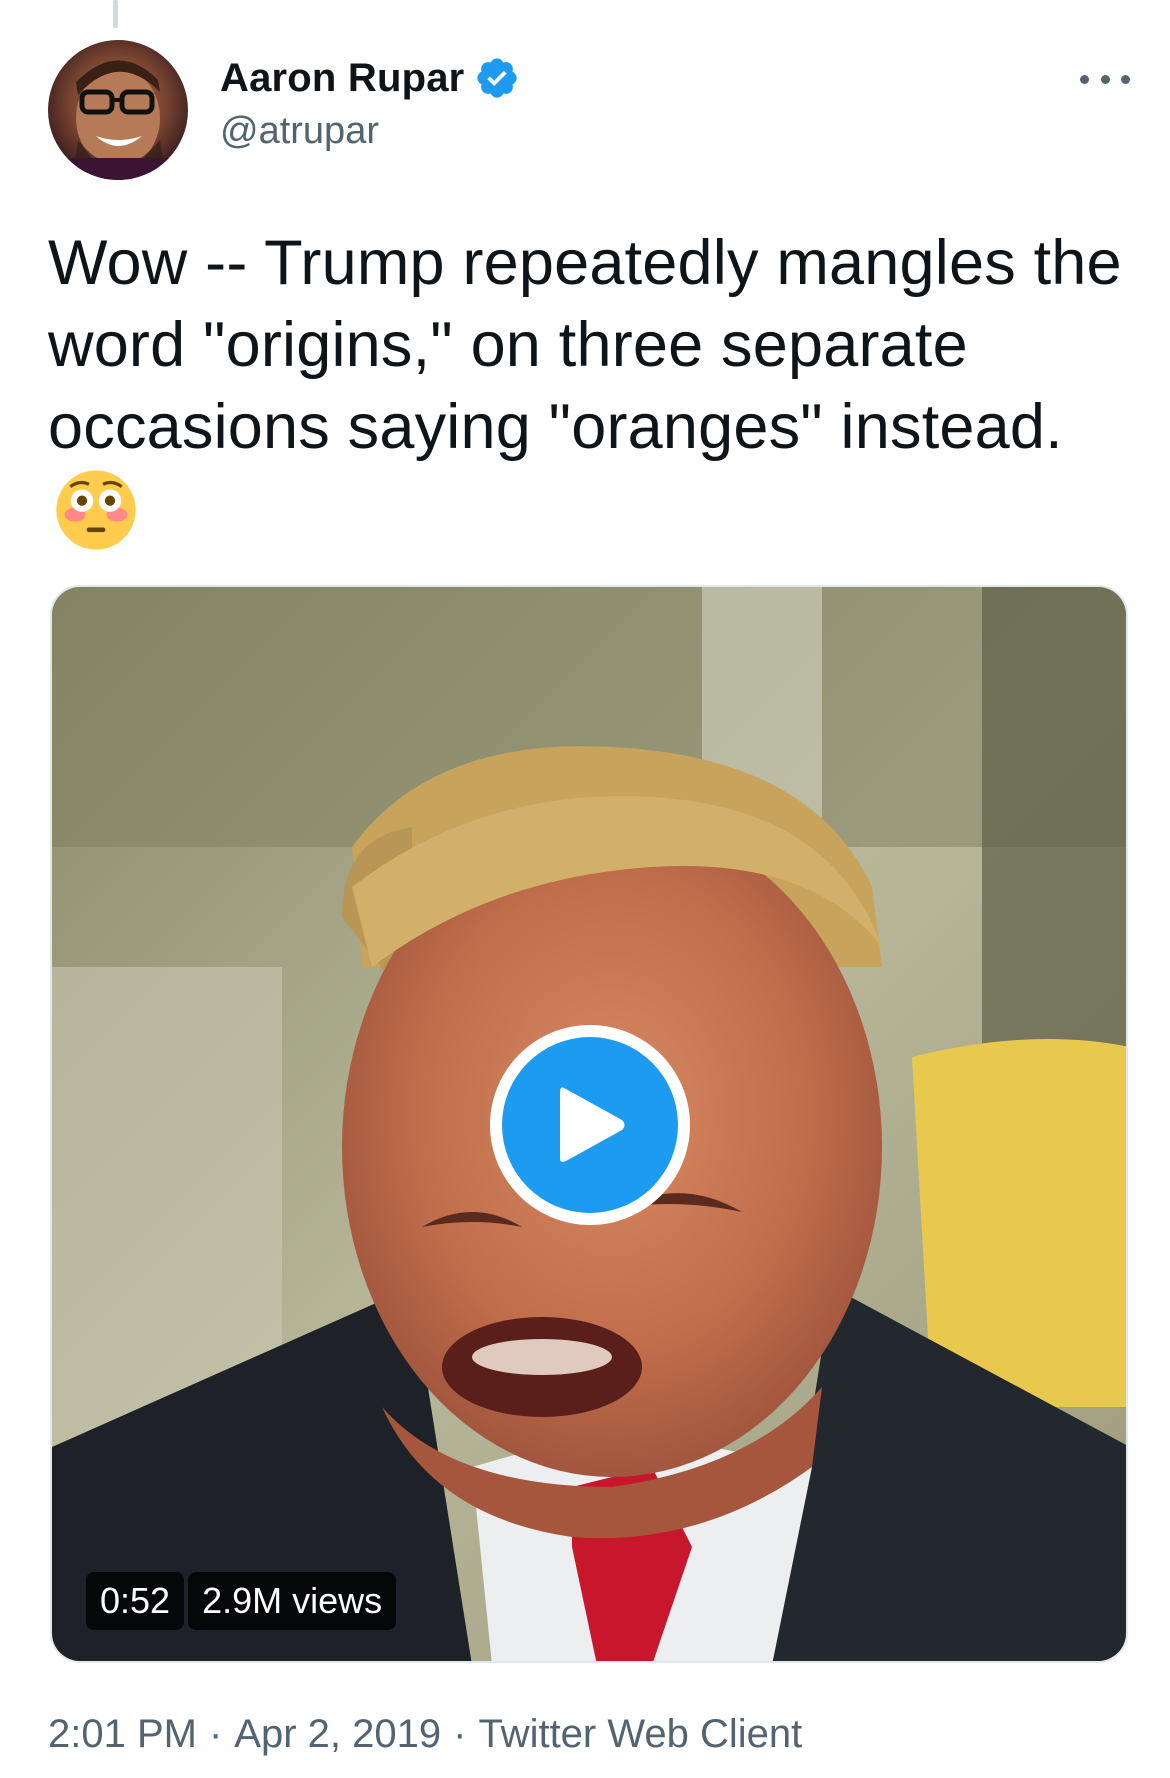 The image size is (1170, 1778). What do you see at coordinates (135, 1601) in the screenshot?
I see `video-duration-badge: 0:52` at bounding box center [135, 1601].